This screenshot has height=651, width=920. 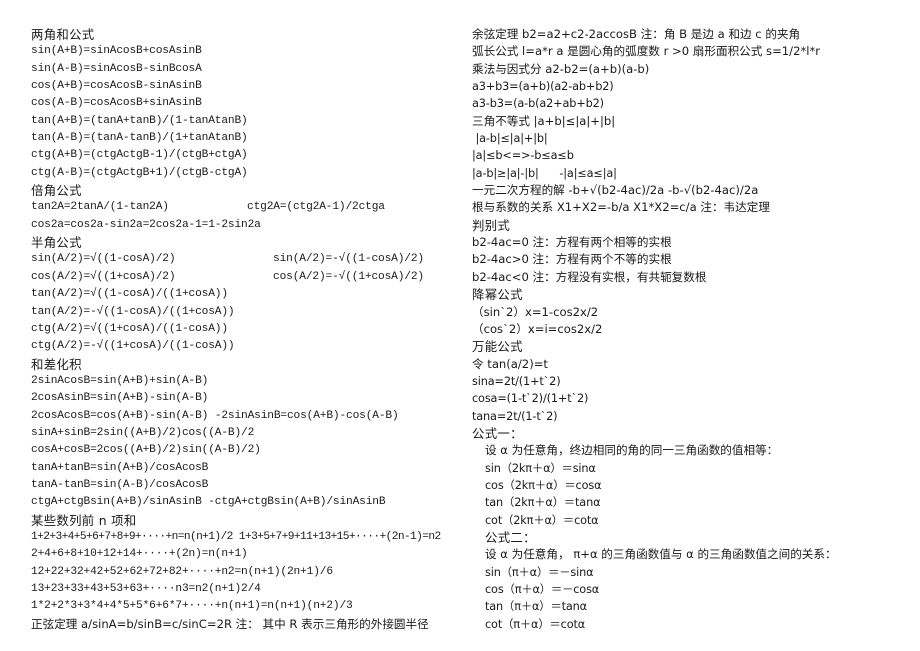 What do you see at coordinates (120, 380) in the screenshot?
I see `formula-line: 2sinAcosB=sin(A+B)+sin(A-B)` at bounding box center [120, 380].